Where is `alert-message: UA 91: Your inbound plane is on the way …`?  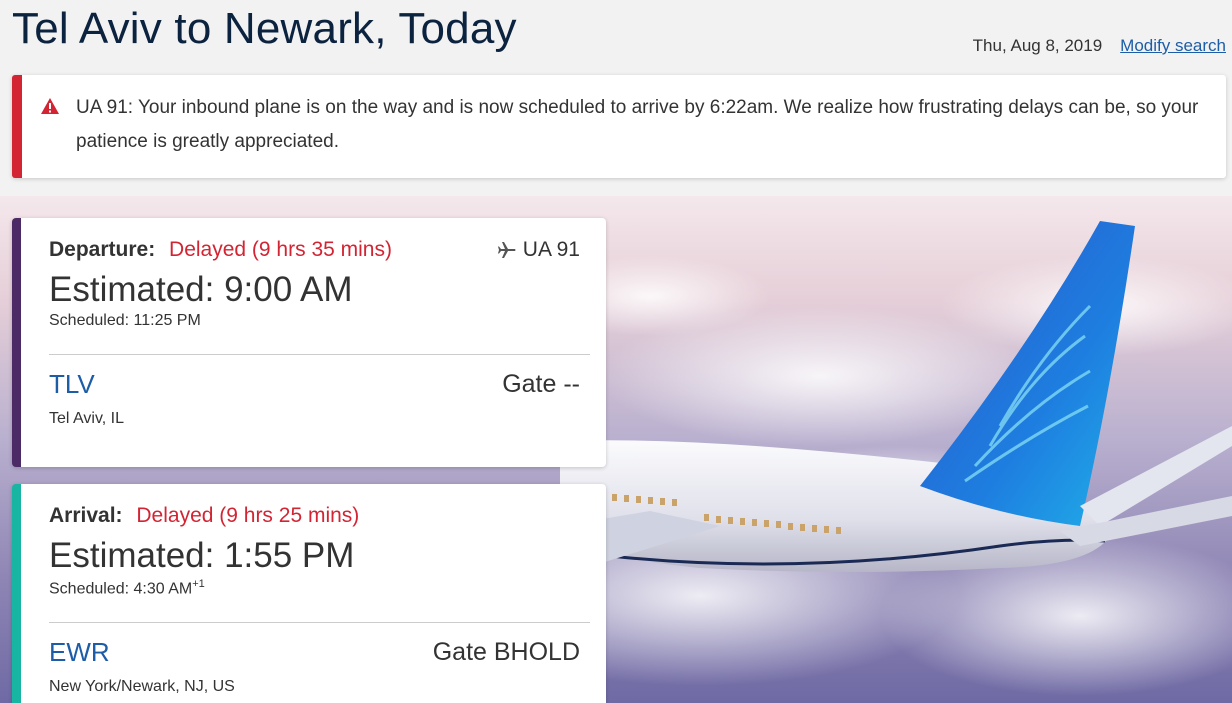
alert-message: UA 91: Your inbound plane is on the way … is located at coordinates (637, 124).